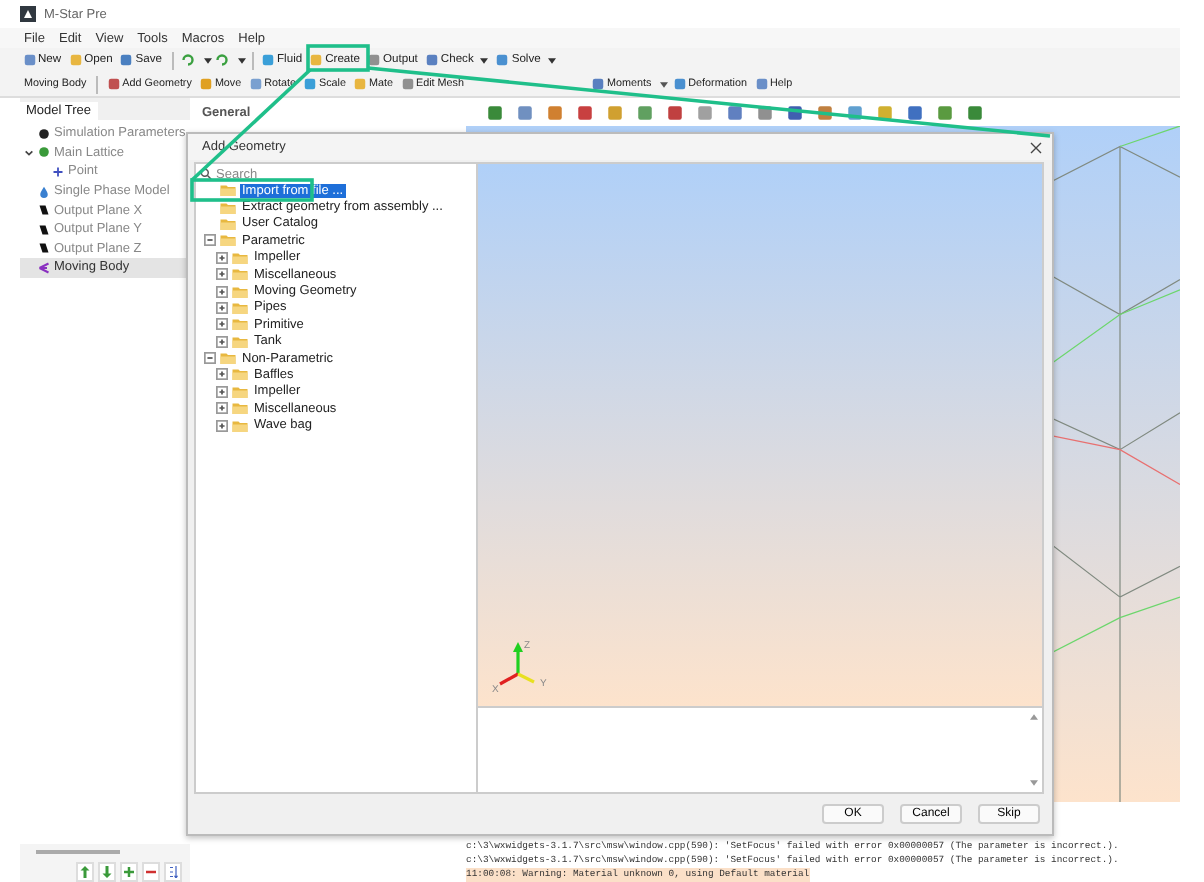 This screenshot has width=1204, height=882. I want to click on sort-icon, so click(173, 872).